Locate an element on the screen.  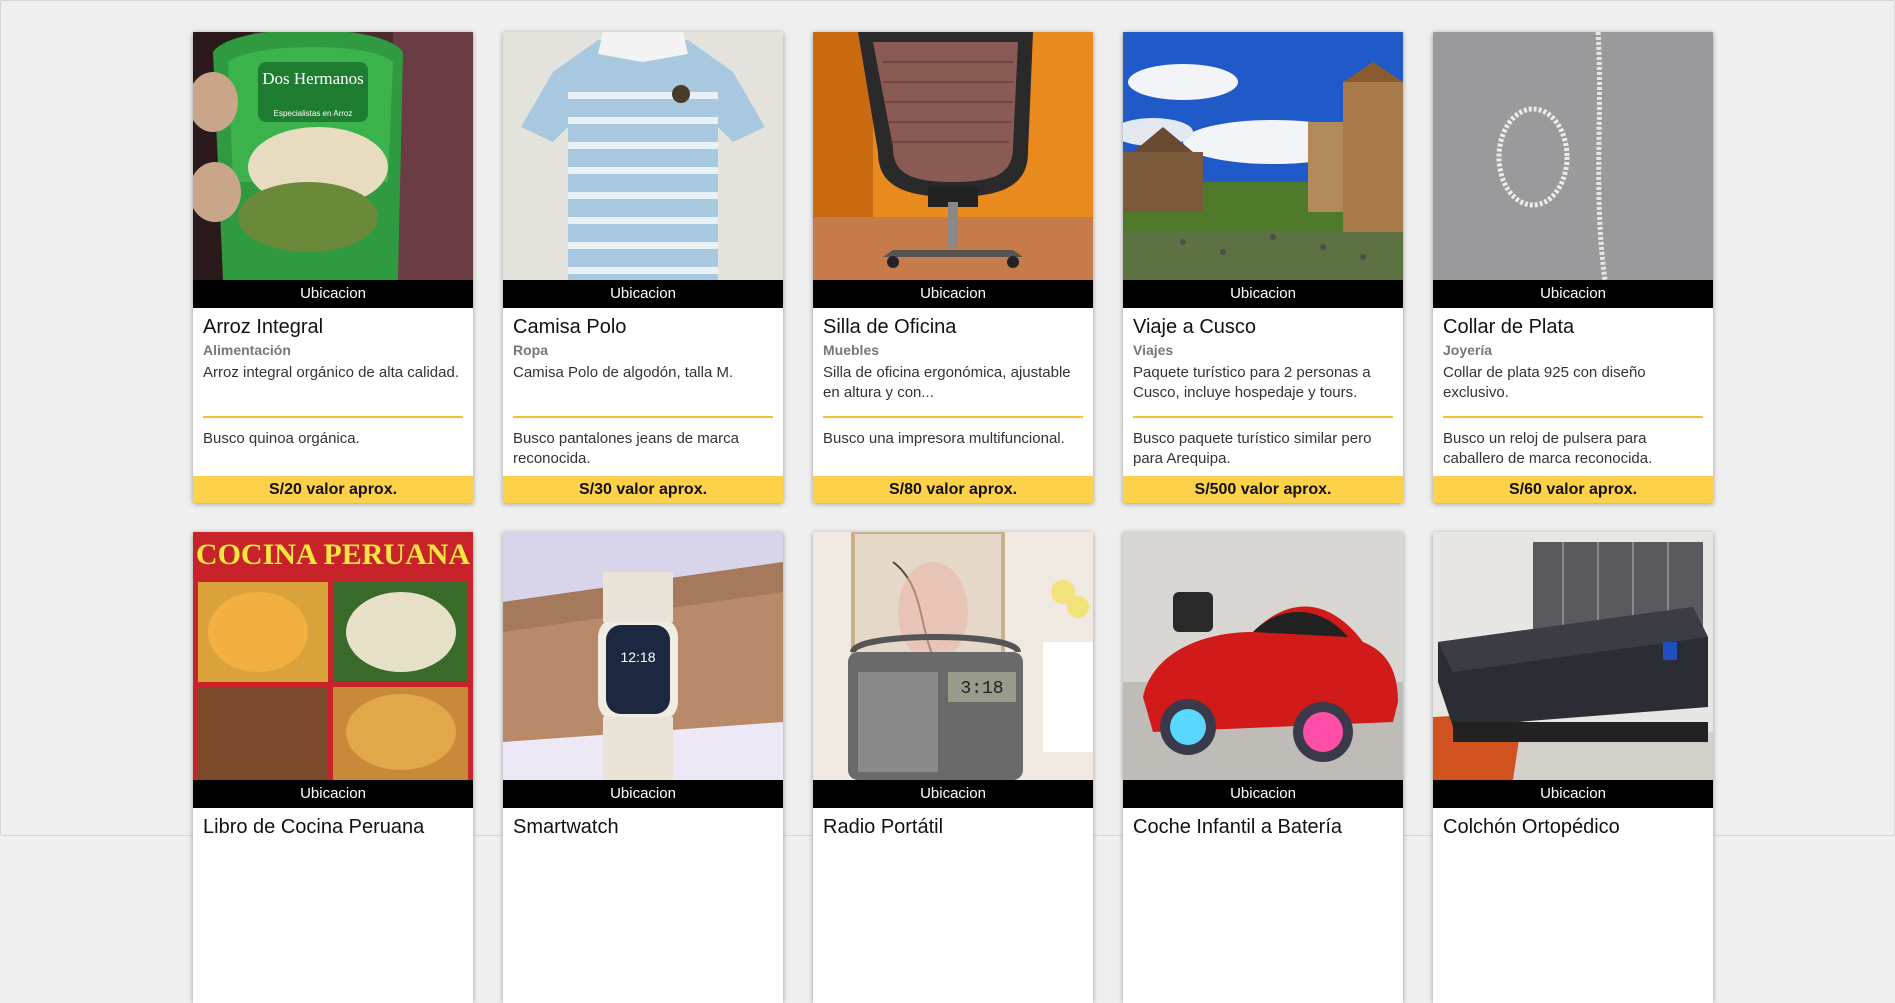
price-badge: S/80 valor aprox. is located at coordinates (953, 489).